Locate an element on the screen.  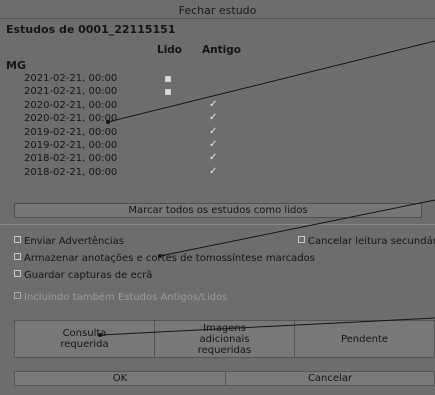
additional-images-line1: Imagens is located at coordinates (224, 328).